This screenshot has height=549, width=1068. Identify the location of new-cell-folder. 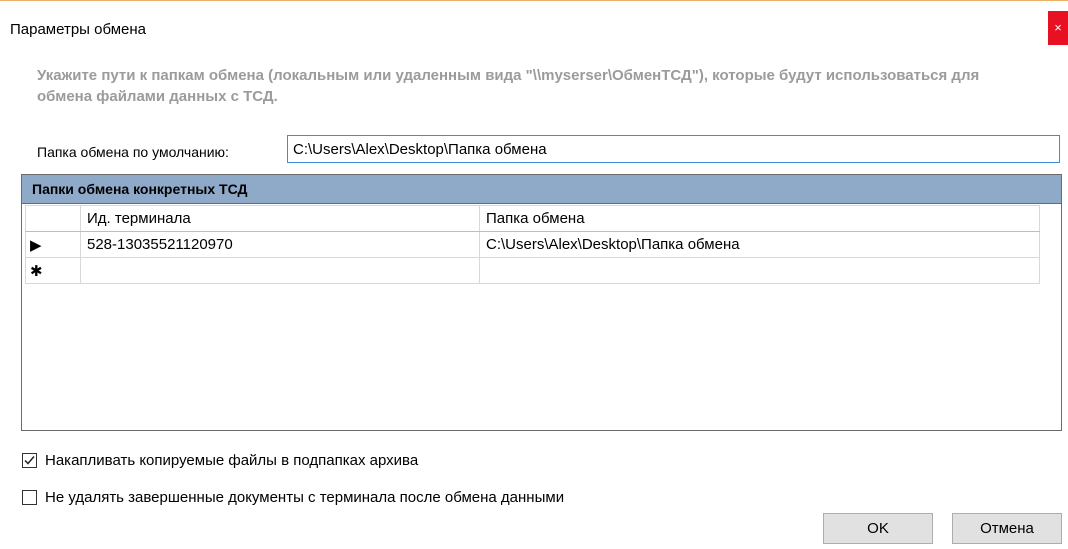
(759, 270).